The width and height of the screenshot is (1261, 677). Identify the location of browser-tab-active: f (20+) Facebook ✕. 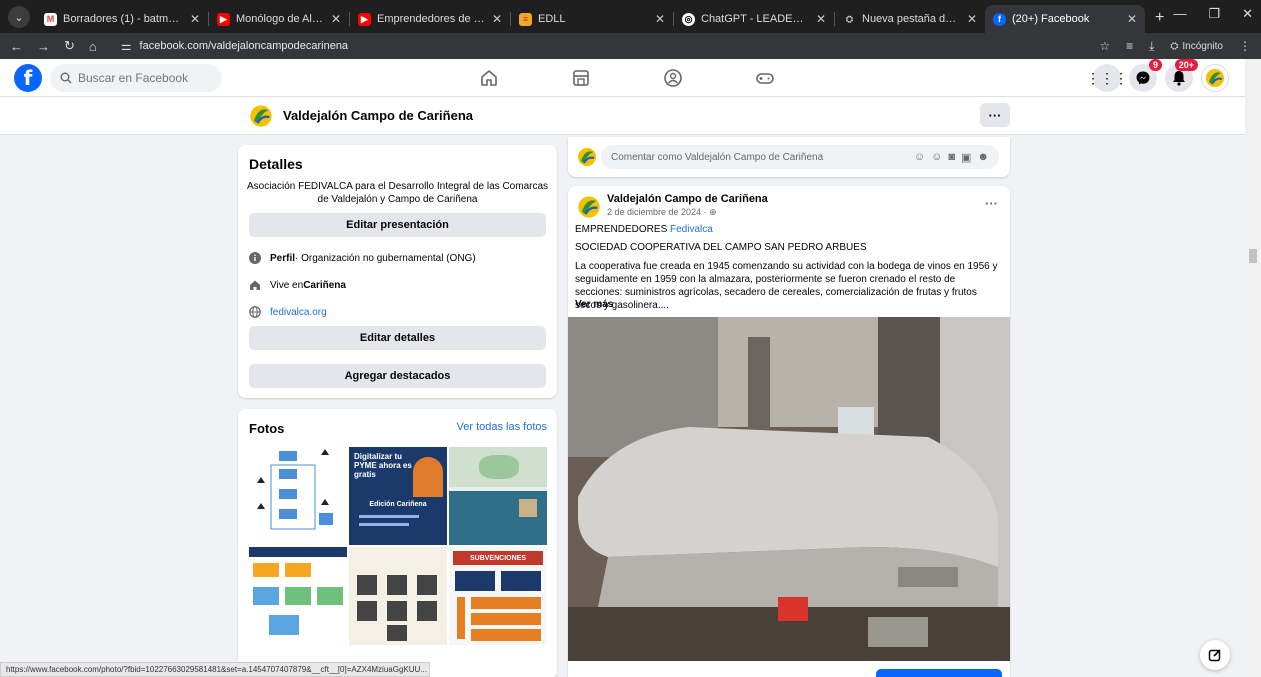
(1065, 19).